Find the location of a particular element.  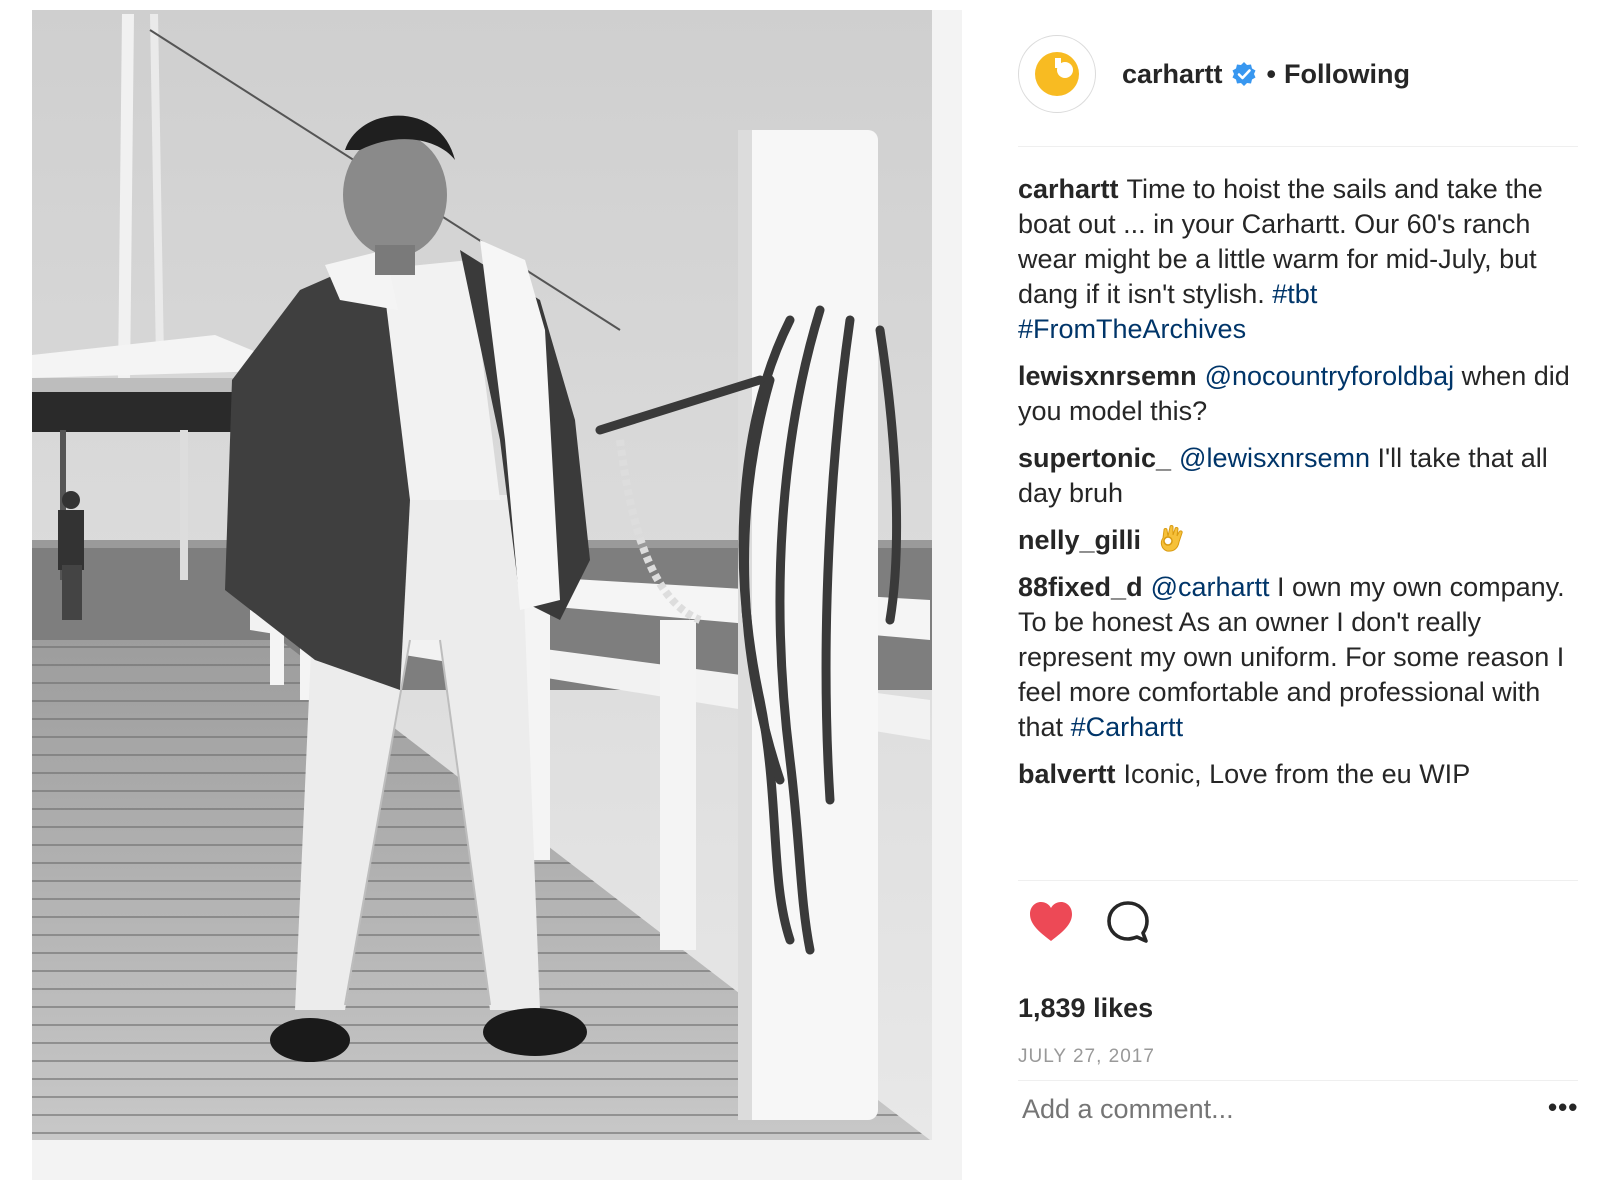

likes-count: 1,839 likes is located at coordinates (1085, 1008).